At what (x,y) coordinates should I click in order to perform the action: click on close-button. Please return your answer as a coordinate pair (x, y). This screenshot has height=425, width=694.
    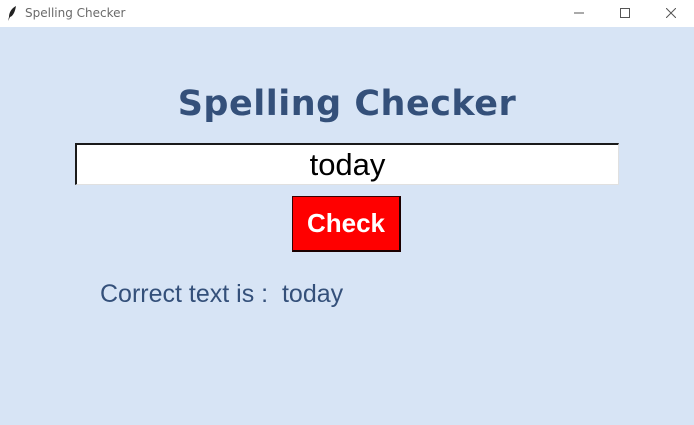
    Looking at the image, I should click on (671, 13).